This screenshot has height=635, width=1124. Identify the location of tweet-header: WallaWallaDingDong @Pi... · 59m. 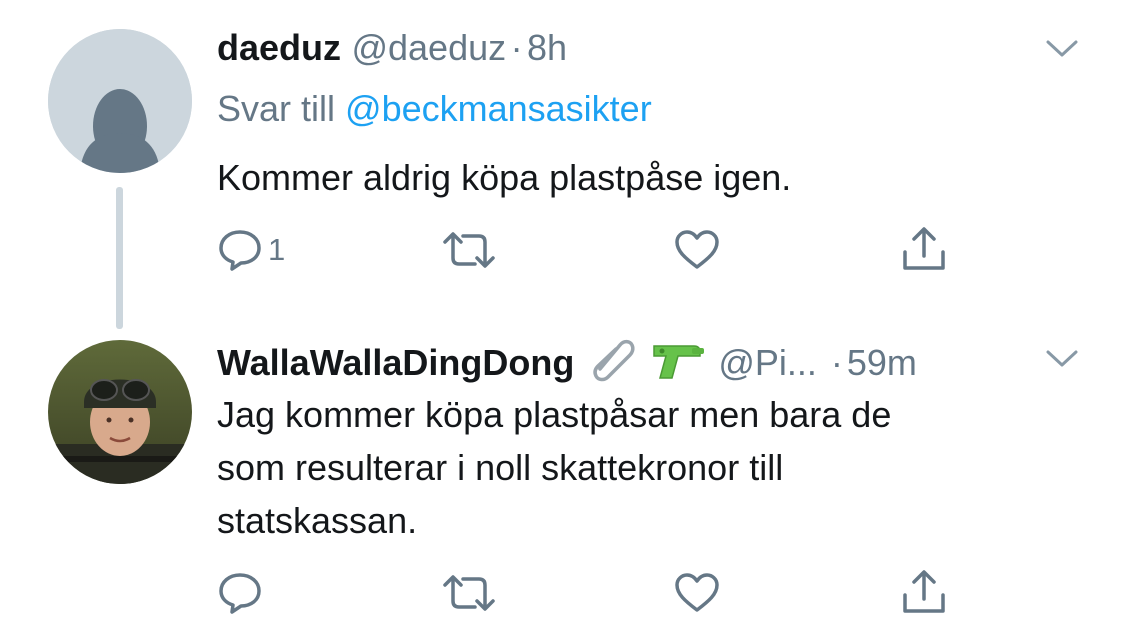
(567, 362).